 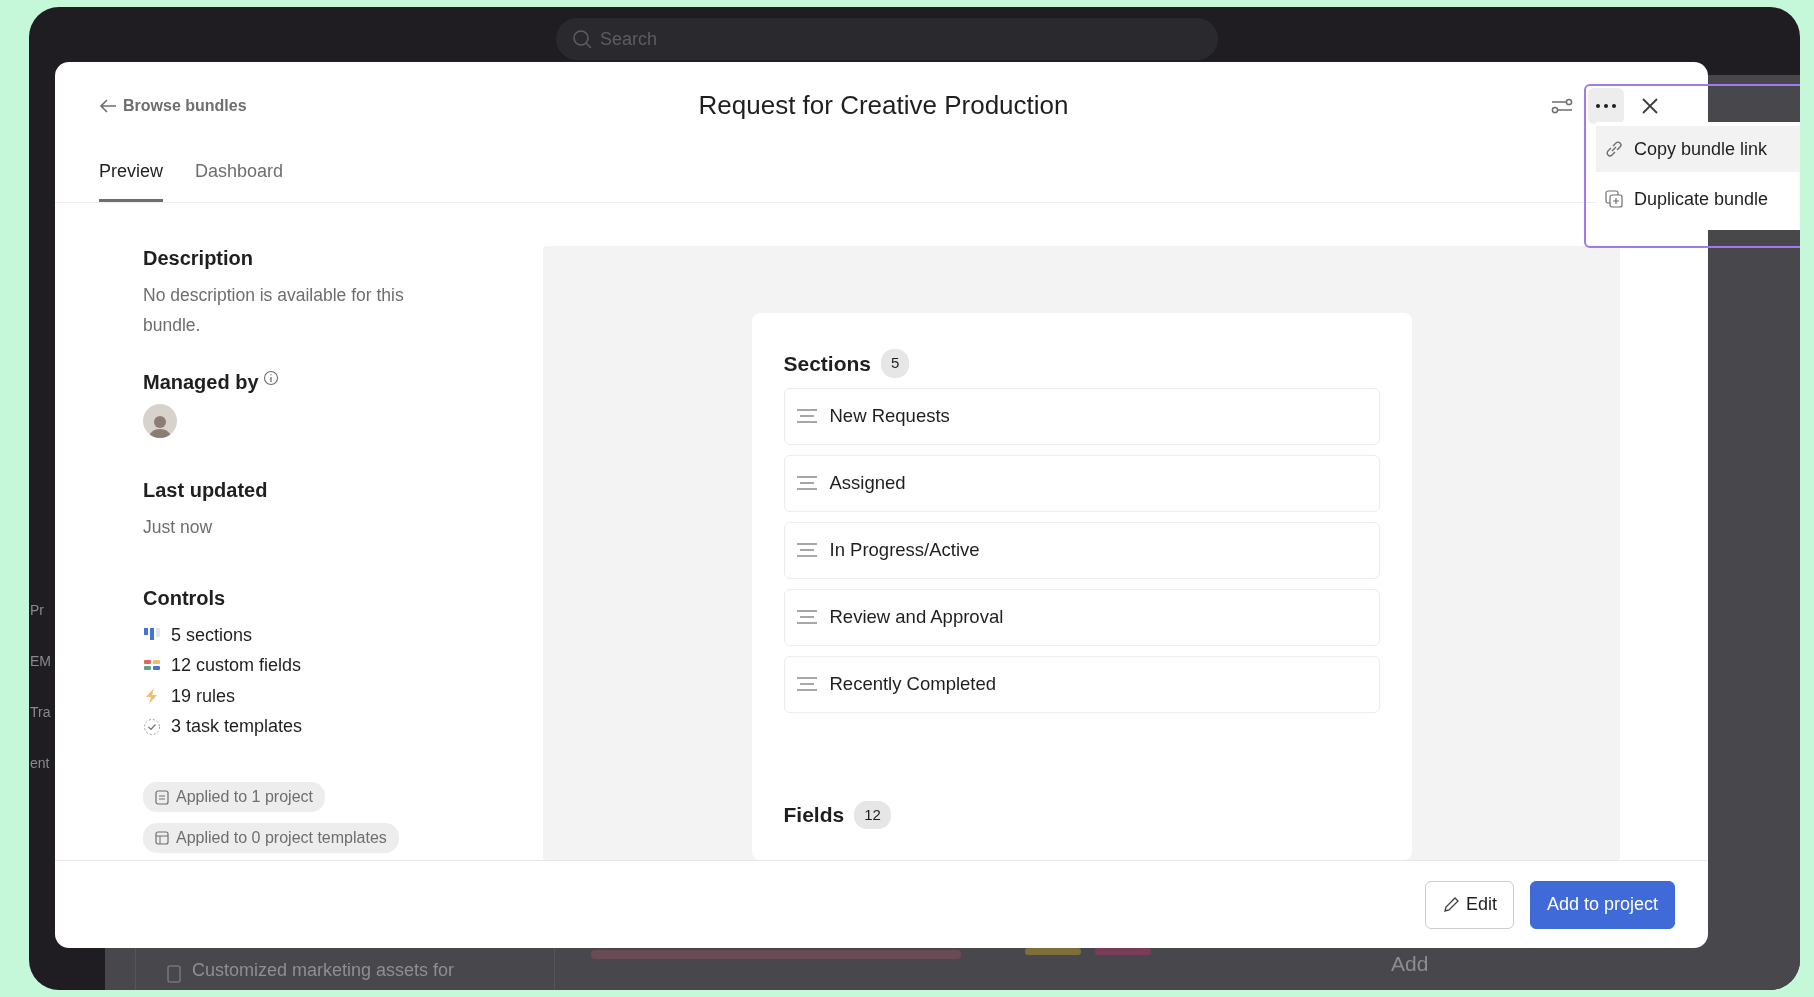 I want to click on control-count: 5 sections, so click(x=212, y=635).